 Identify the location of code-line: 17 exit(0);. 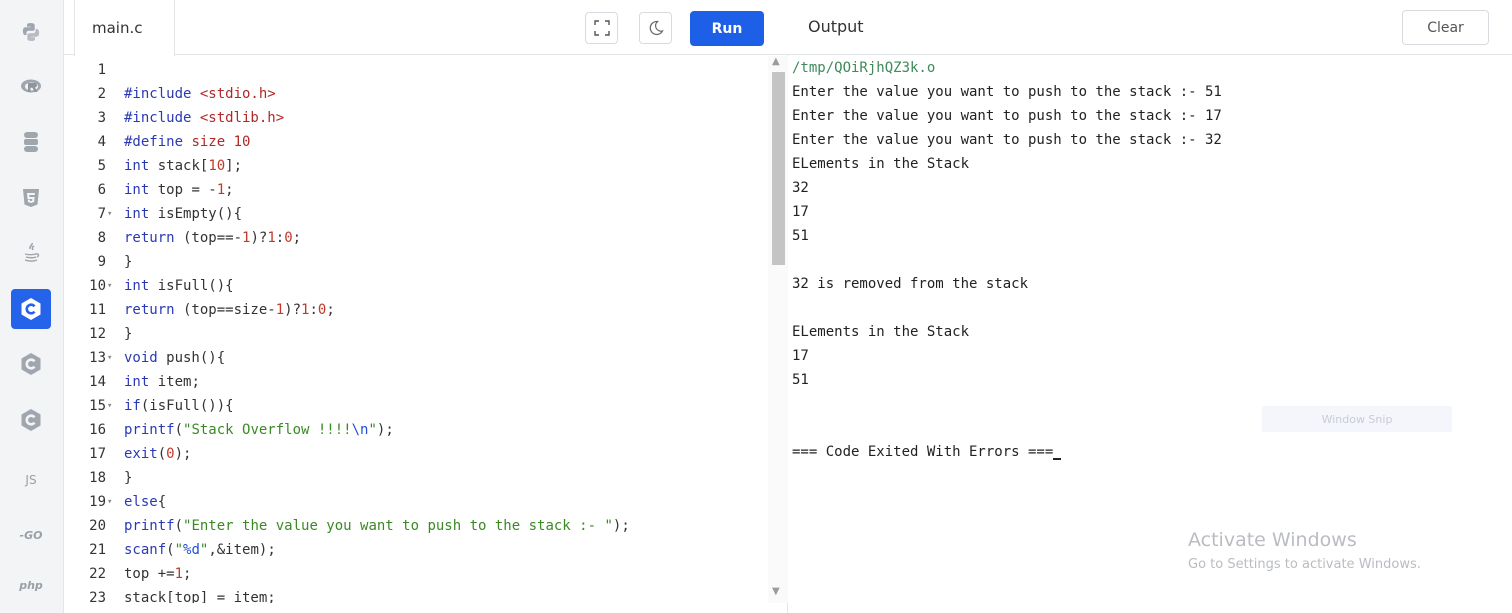
(414, 454).